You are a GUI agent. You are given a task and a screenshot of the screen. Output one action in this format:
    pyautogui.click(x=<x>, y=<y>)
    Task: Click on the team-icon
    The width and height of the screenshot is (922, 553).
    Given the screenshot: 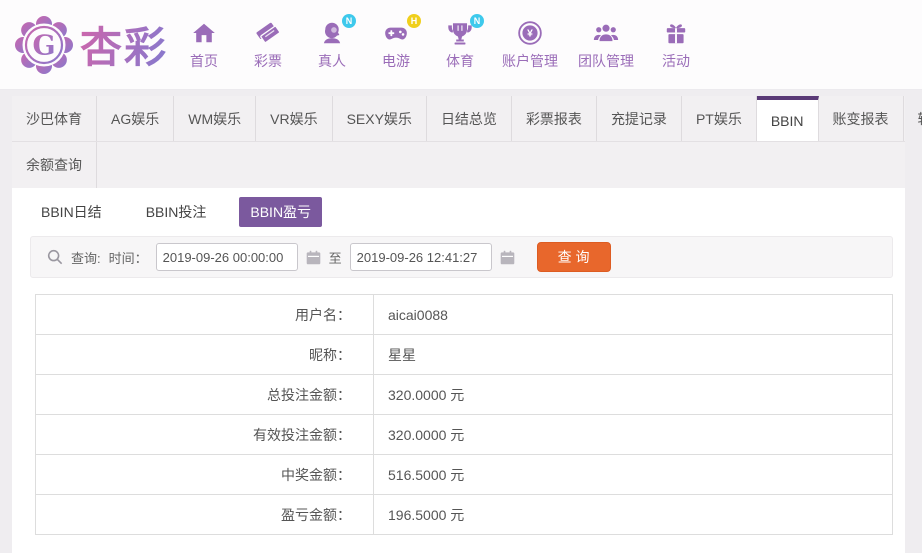 What is the action you would take?
    pyautogui.click(x=606, y=32)
    